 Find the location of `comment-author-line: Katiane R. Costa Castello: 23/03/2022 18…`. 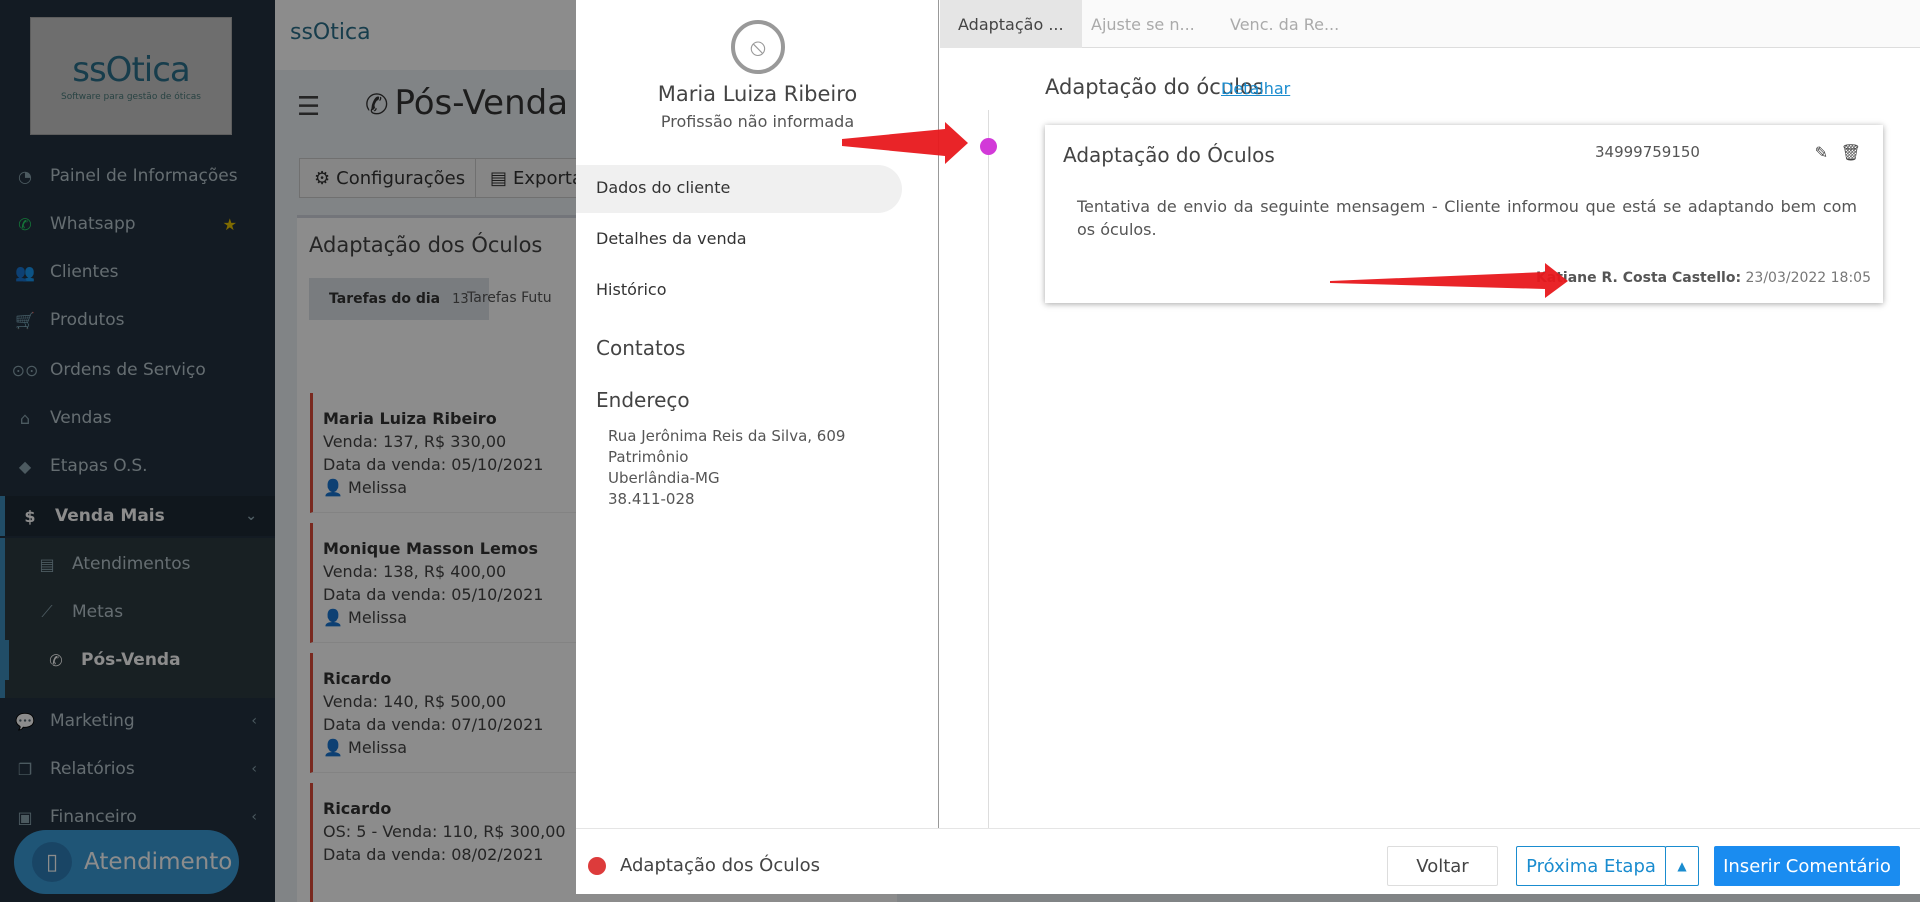

comment-author-line: Katiane R. Costa Castello: 23/03/2022 18… is located at coordinates (1703, 278).